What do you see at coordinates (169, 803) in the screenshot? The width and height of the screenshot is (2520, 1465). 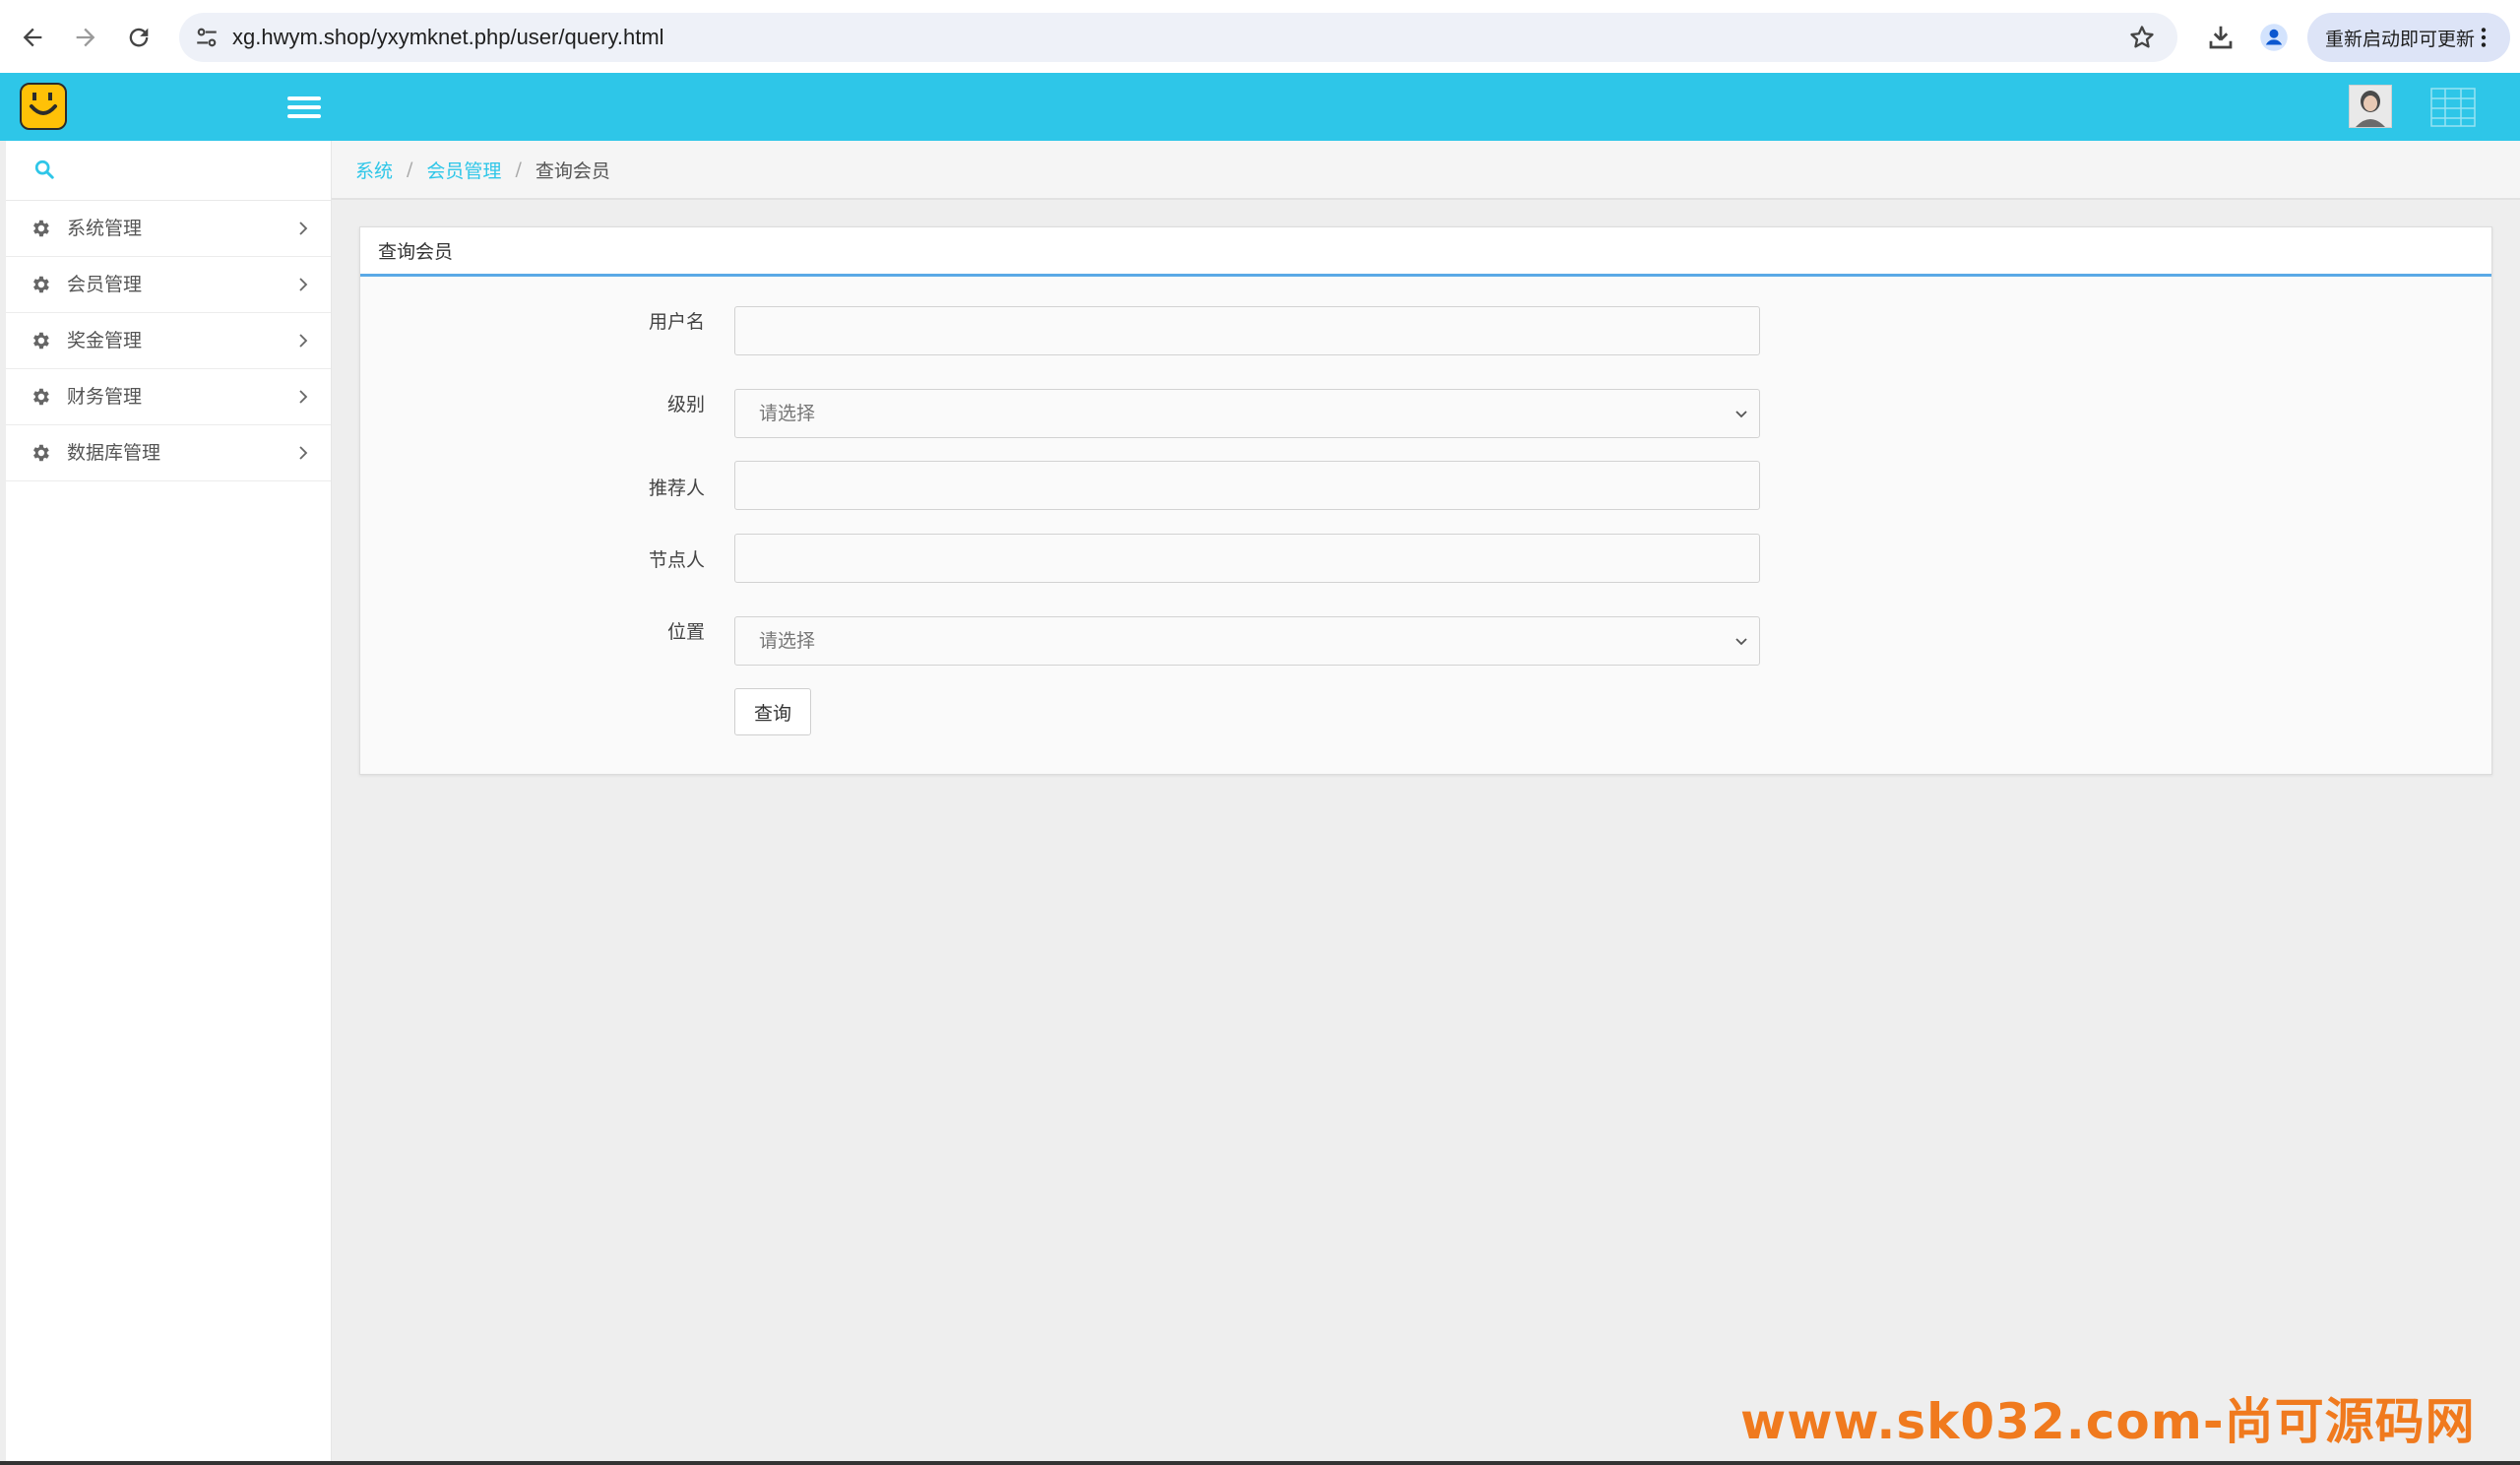 I see `sidebar: 系统管理 会员管理 奖金管理 财务管理 数据库管理` at bounding box center [169, 803].